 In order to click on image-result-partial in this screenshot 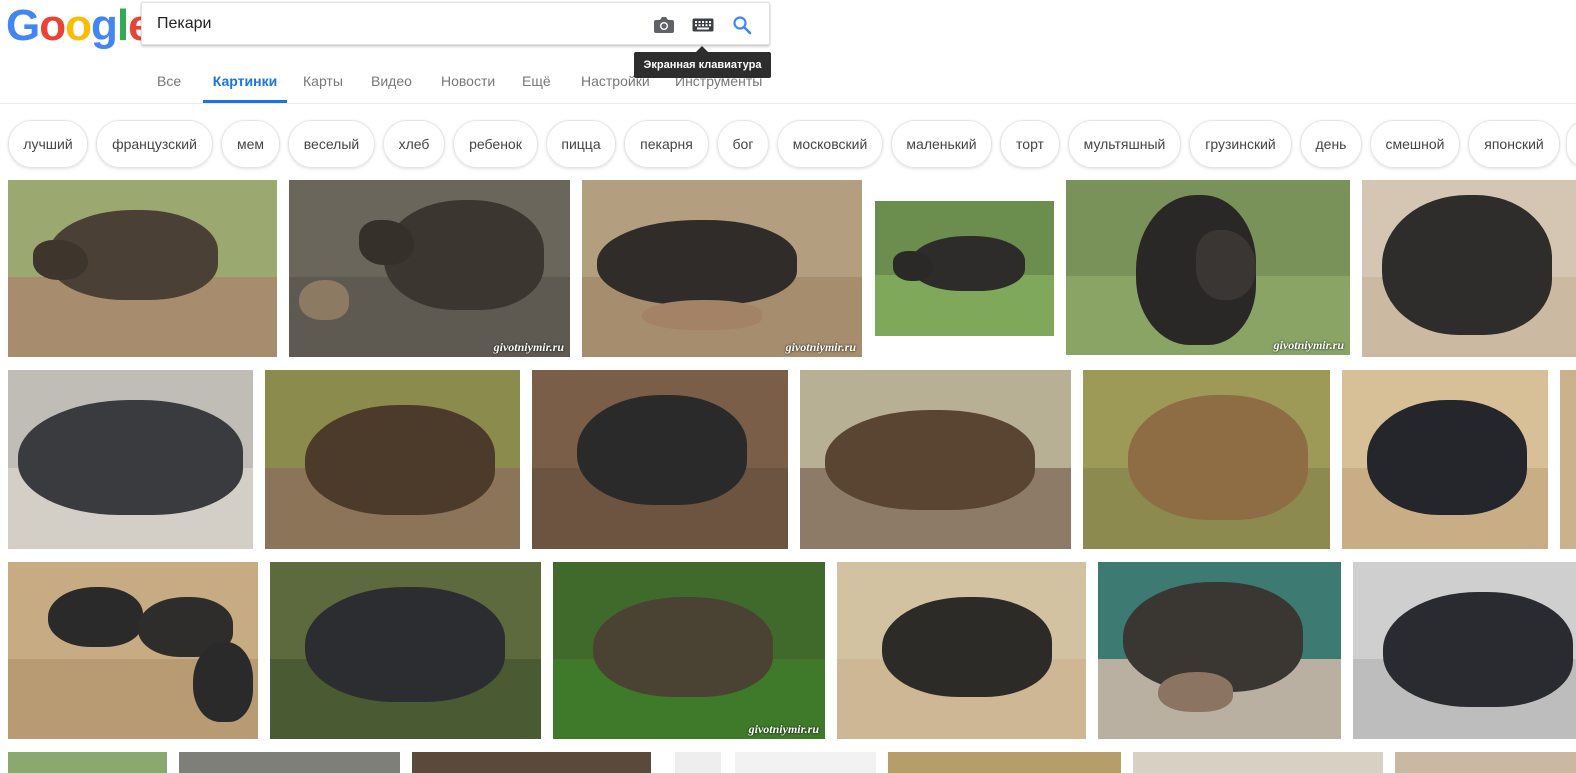, I will do `click(1568, 459)`.